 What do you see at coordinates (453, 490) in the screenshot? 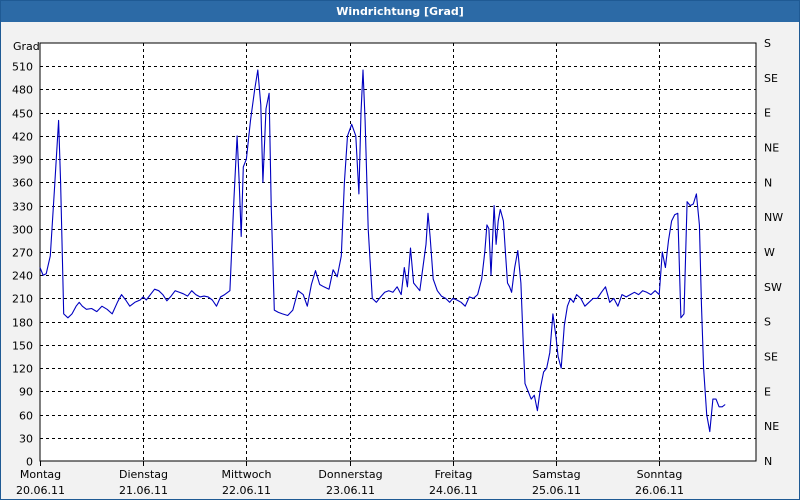
I see `x-tick-date: 24.06.11` at bounding box center [453, 490].